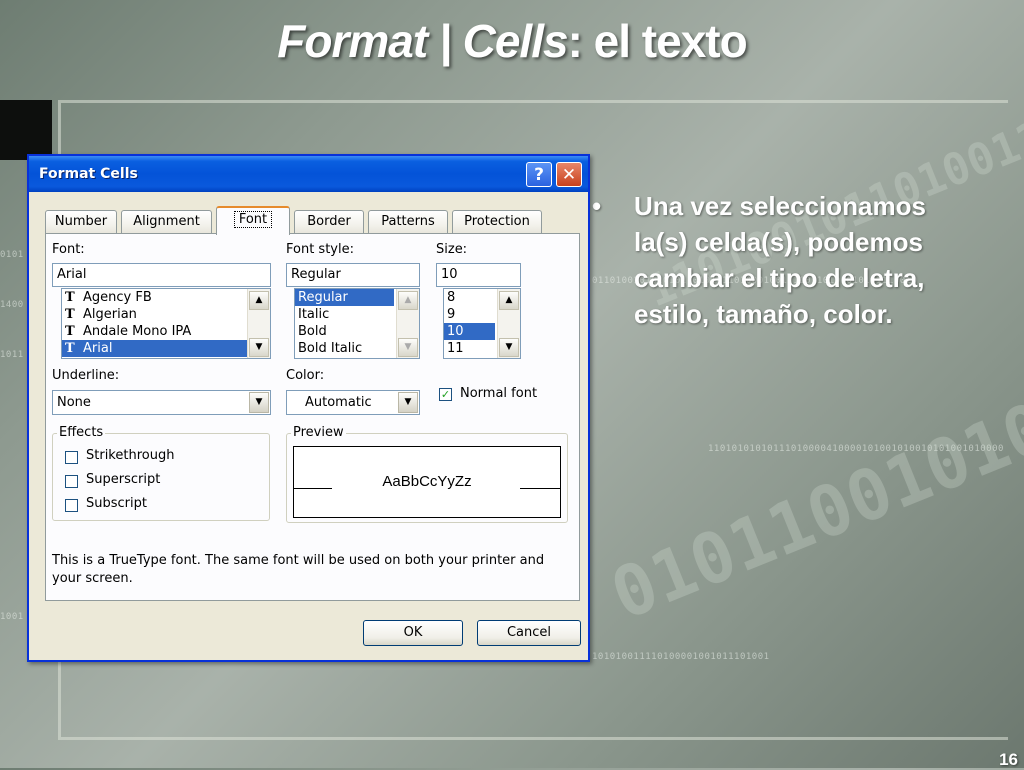 This screenshot has height=770, width=1024. Describe the element at coordinates (81, 222) in the screenshot. I see `tab-number: Number` at that location.